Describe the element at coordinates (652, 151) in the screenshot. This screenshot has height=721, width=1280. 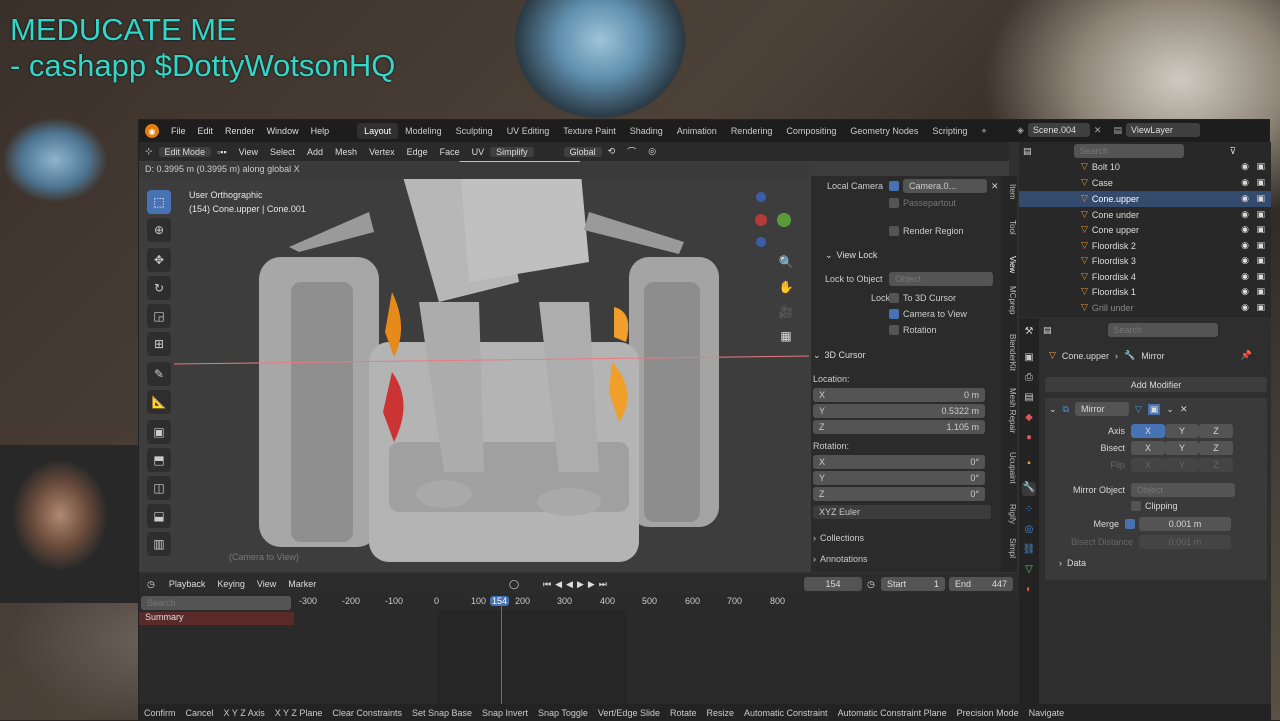
I see `proportional-icon: ◎` at that location.